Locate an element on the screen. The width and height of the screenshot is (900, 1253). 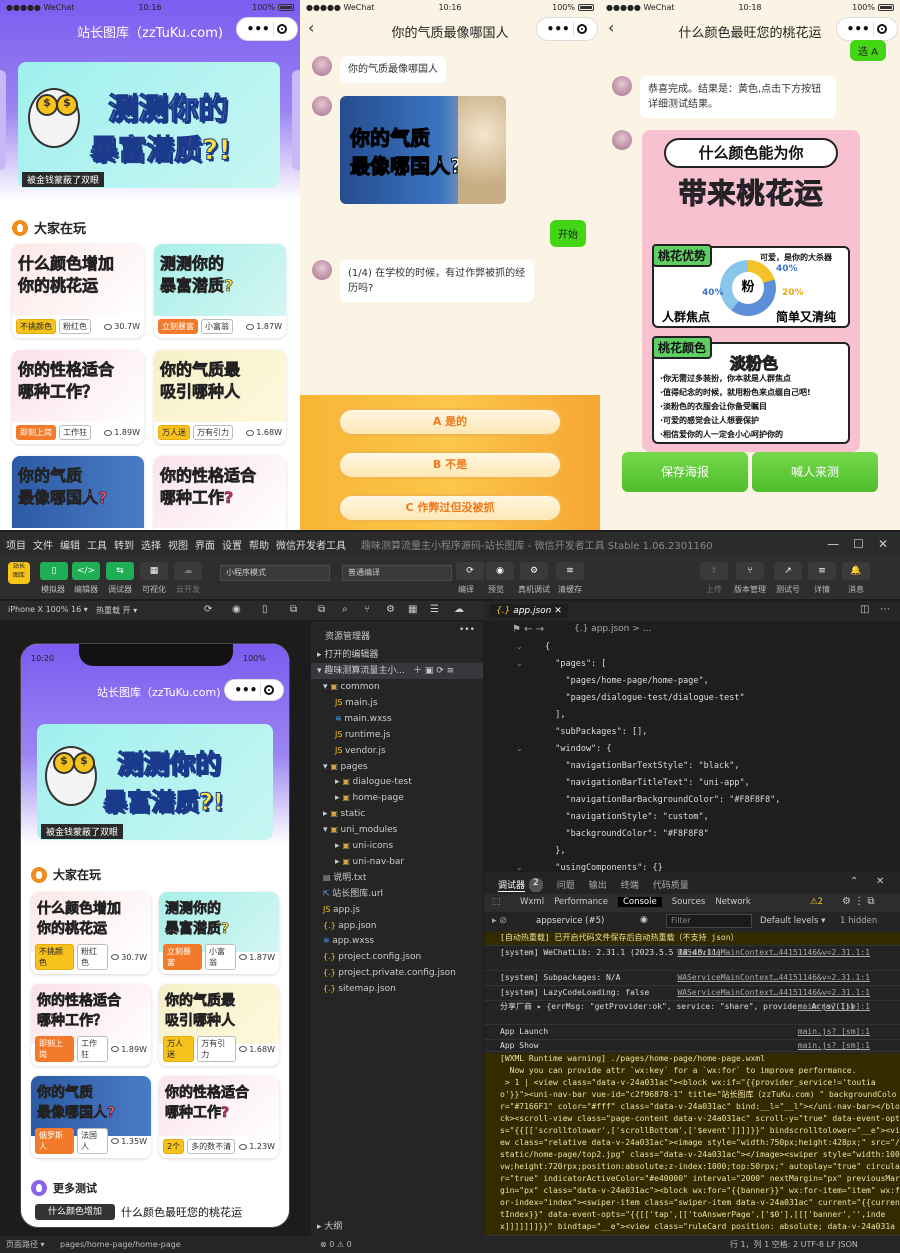
collapse-icon: ⌃ is located at coordinates (854, 881).